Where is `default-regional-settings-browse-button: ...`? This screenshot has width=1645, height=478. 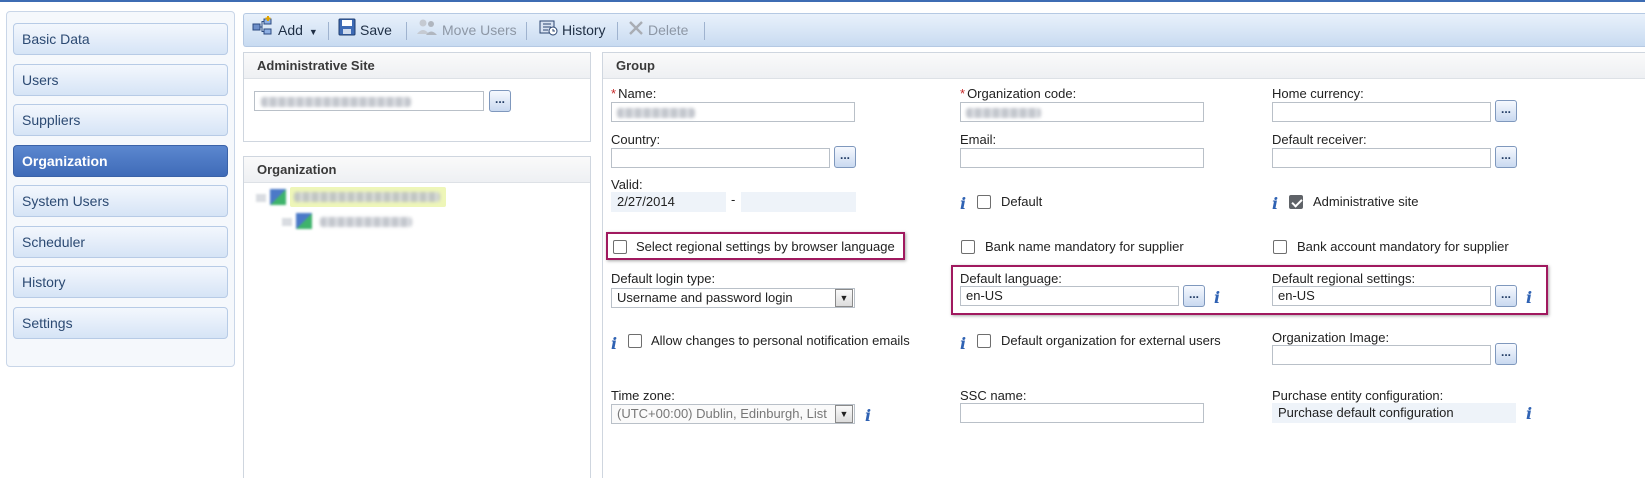
default-regional-settings-browse-button: ... is located at coordinates (1506, 296).